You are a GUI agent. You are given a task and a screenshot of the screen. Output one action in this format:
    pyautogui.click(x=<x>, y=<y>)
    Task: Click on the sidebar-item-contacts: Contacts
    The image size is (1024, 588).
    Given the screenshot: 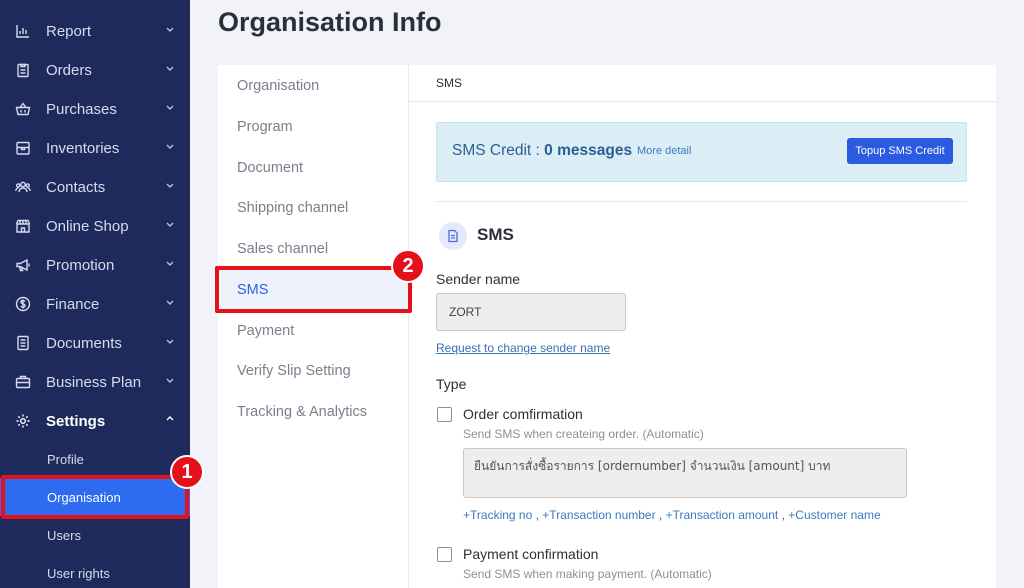 What is the action you would take?
    pyautogui.click(x=95, y=187)
    